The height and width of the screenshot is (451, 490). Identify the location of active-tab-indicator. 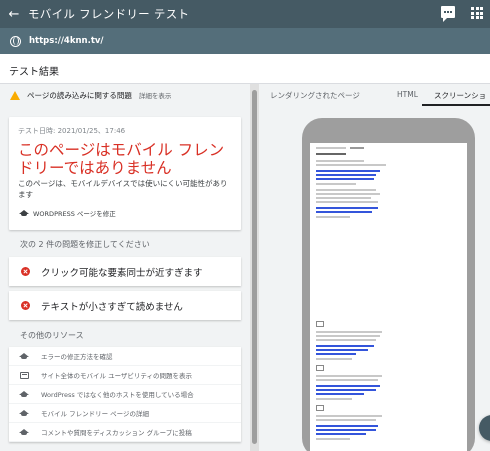
(456, 105).